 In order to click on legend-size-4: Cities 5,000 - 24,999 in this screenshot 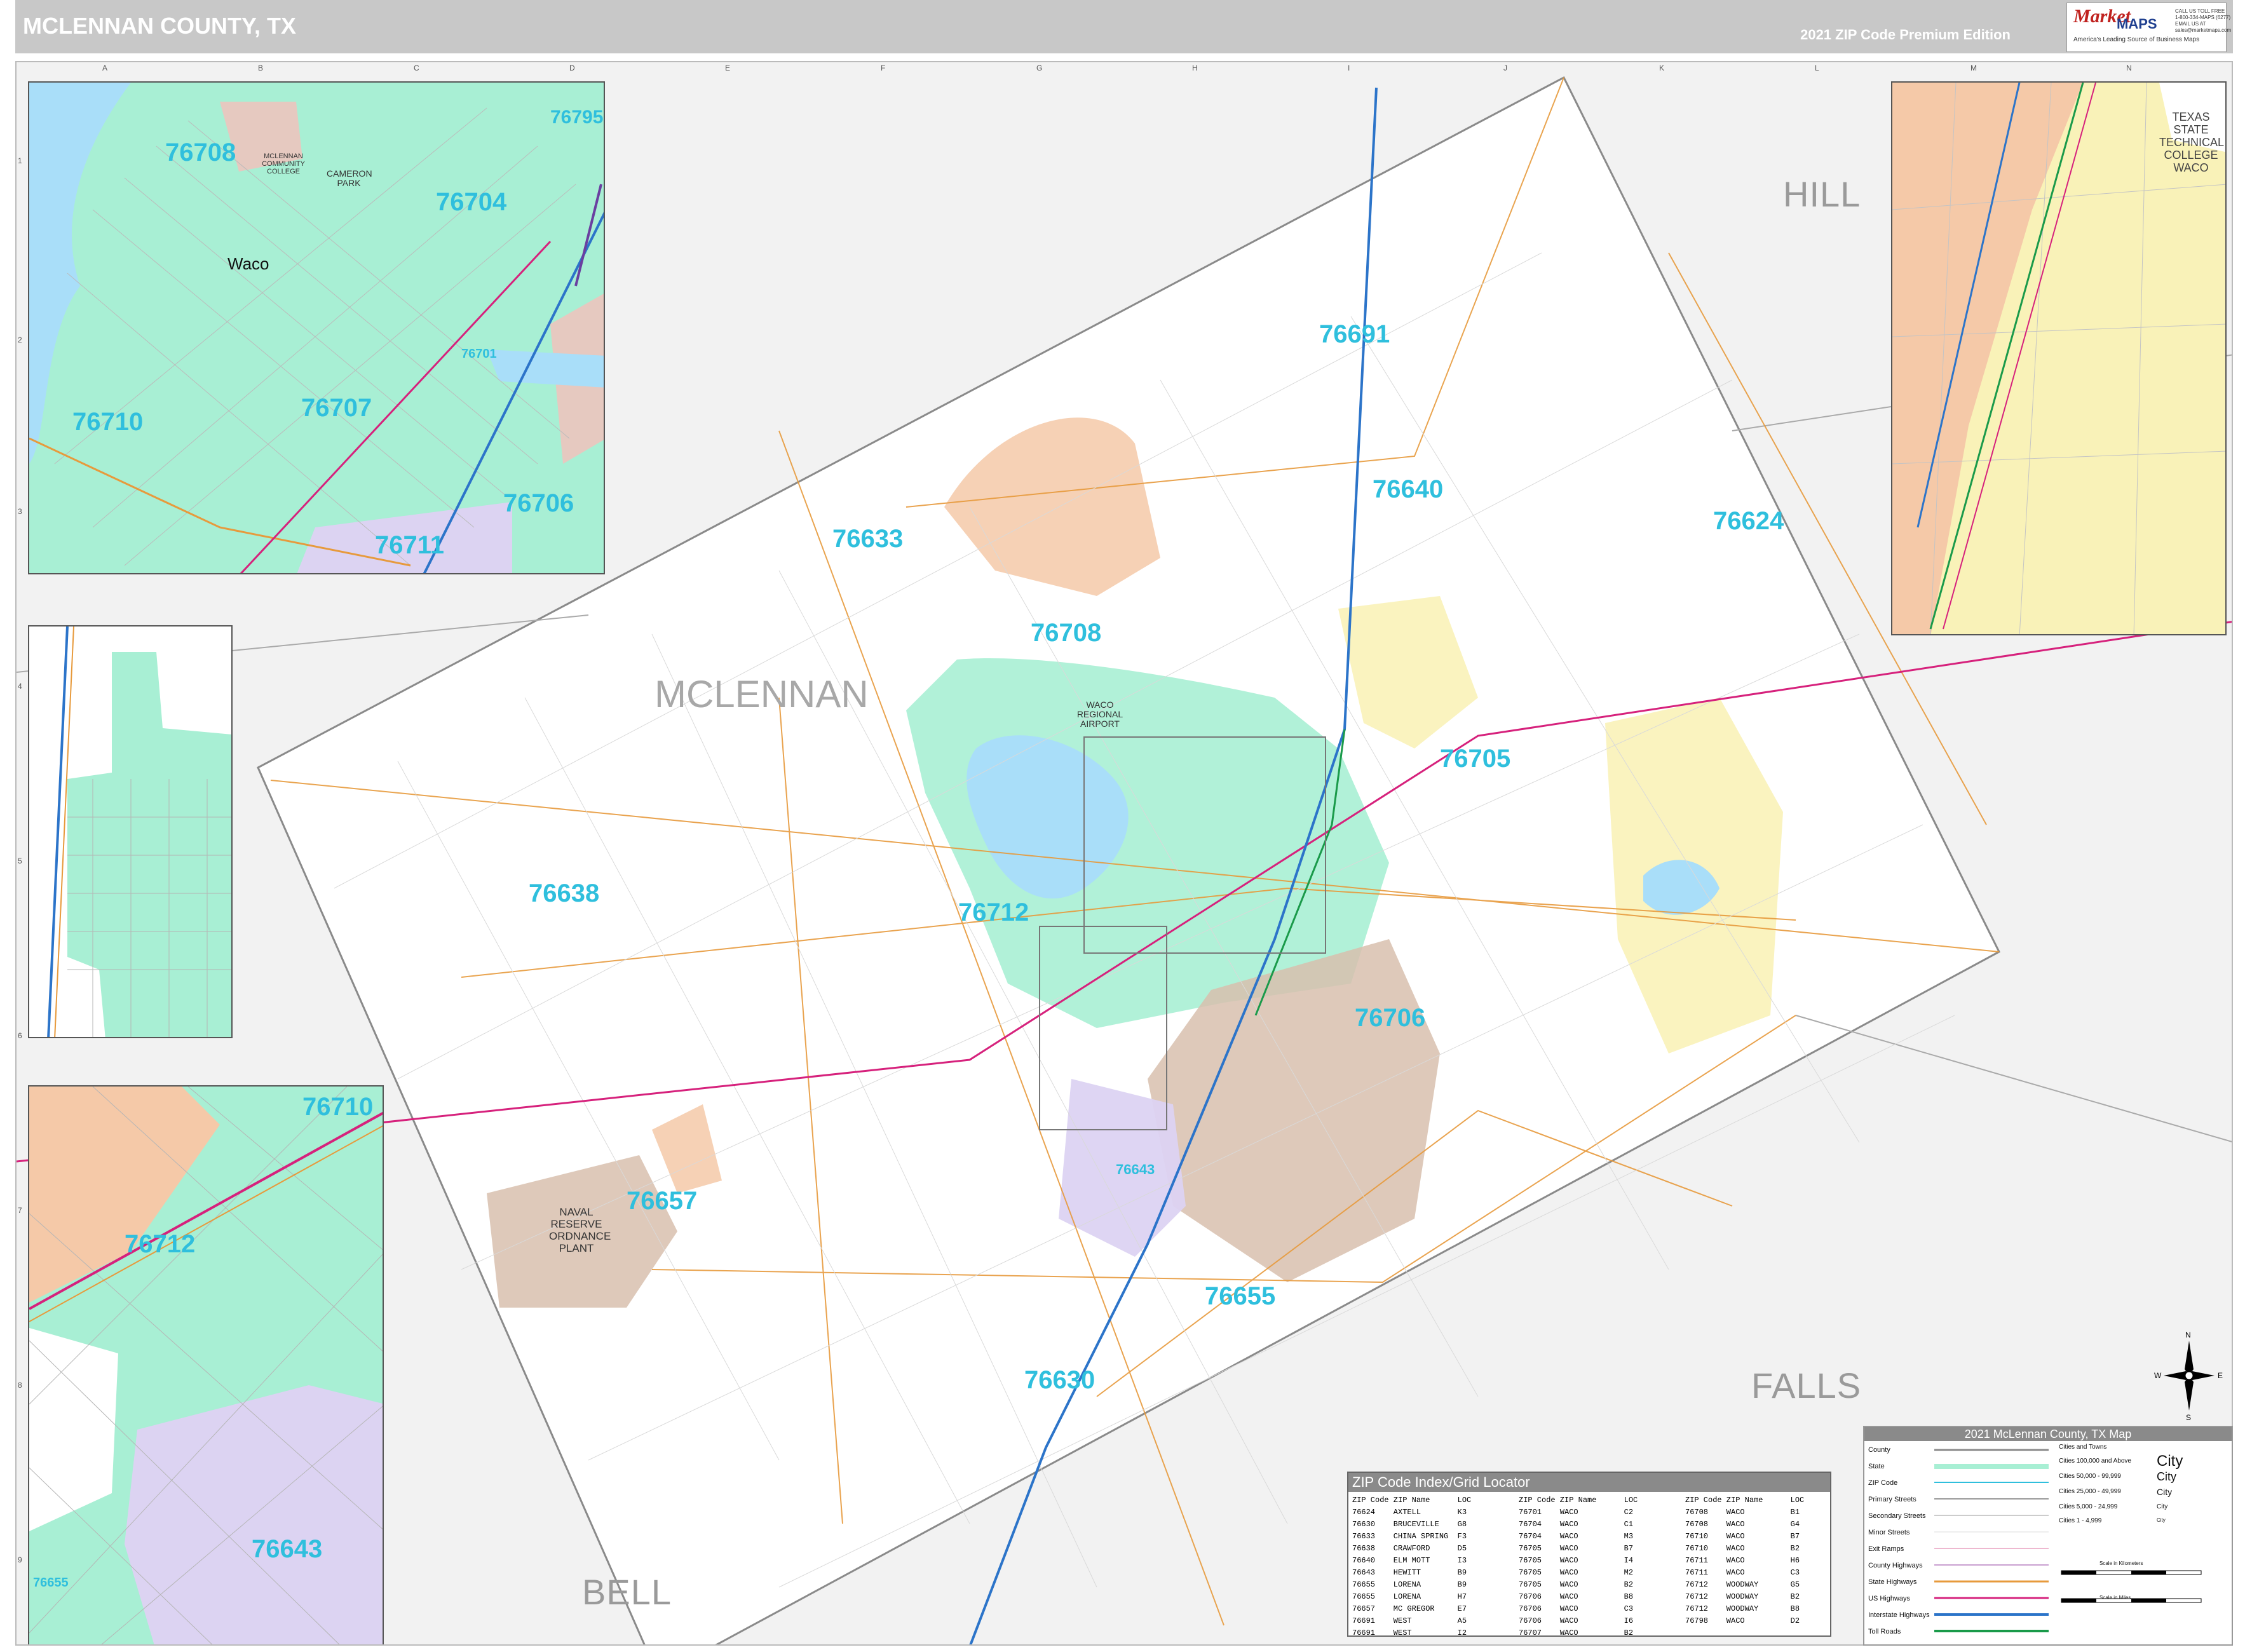, I will do `click(2088, 1506)`.